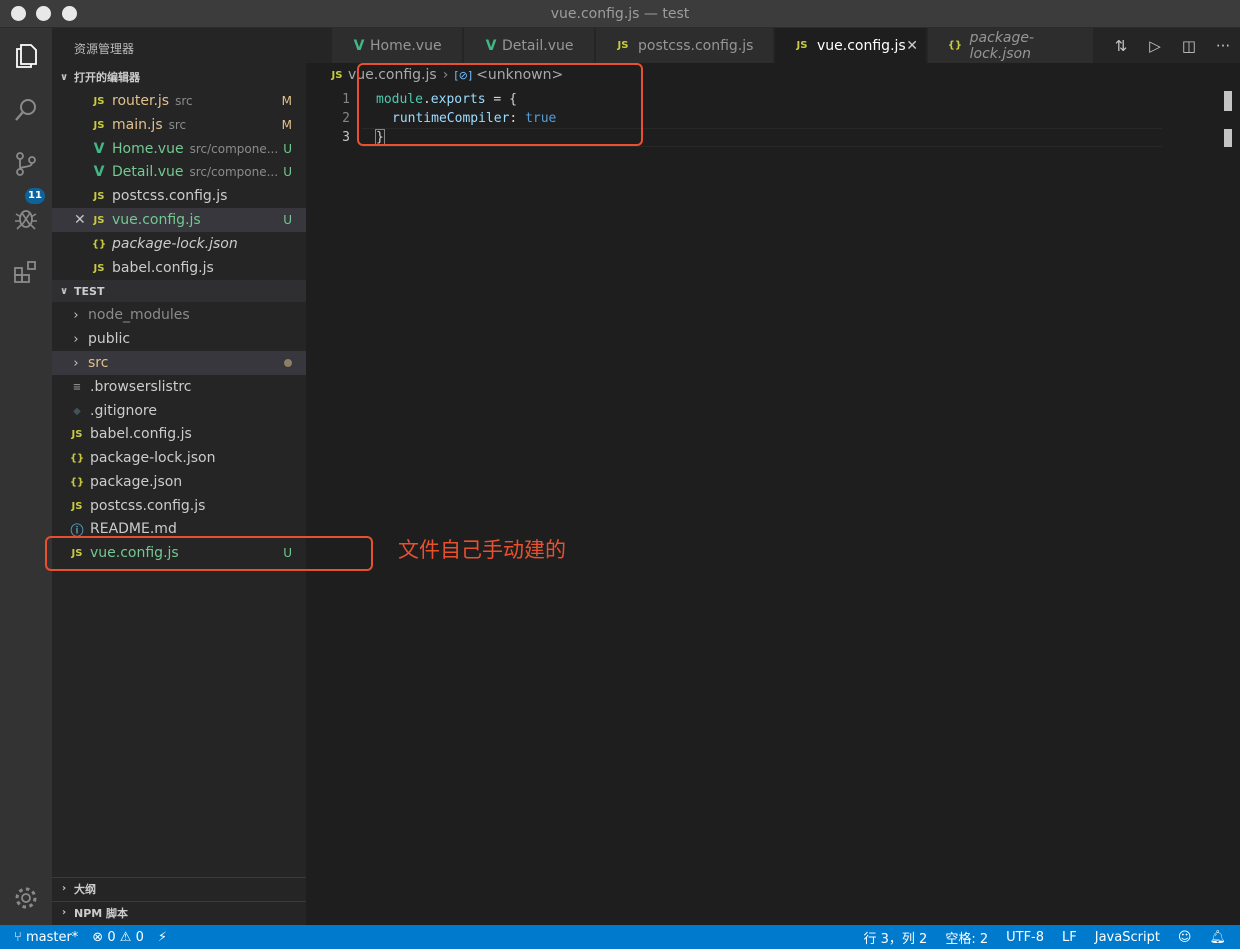 This screenshot has width=1240, height=949. Describe the element at coordinates (1011, 45) in the screenshot. I see `tab-package-lock: {} package-lock.json` at that location.